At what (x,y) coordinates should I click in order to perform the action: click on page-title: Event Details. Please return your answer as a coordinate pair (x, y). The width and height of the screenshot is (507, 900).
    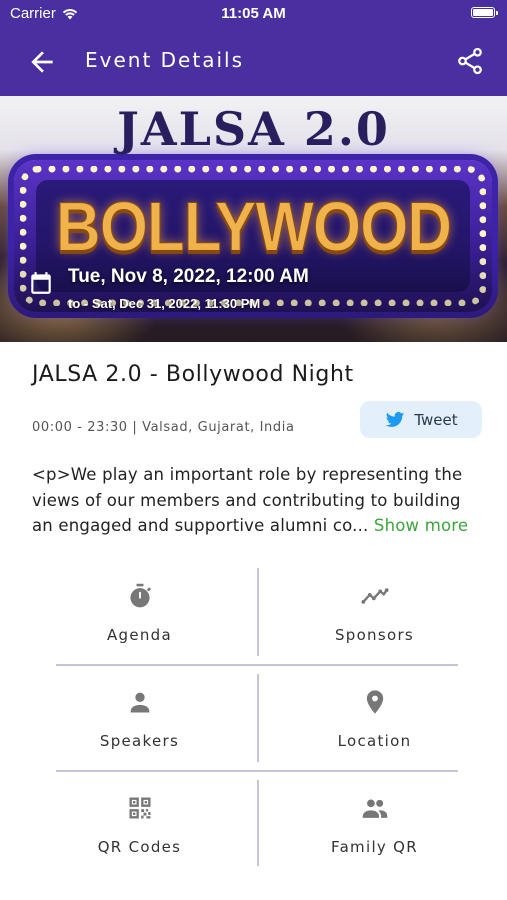
    Looking at the image, I should click on (164, 60).